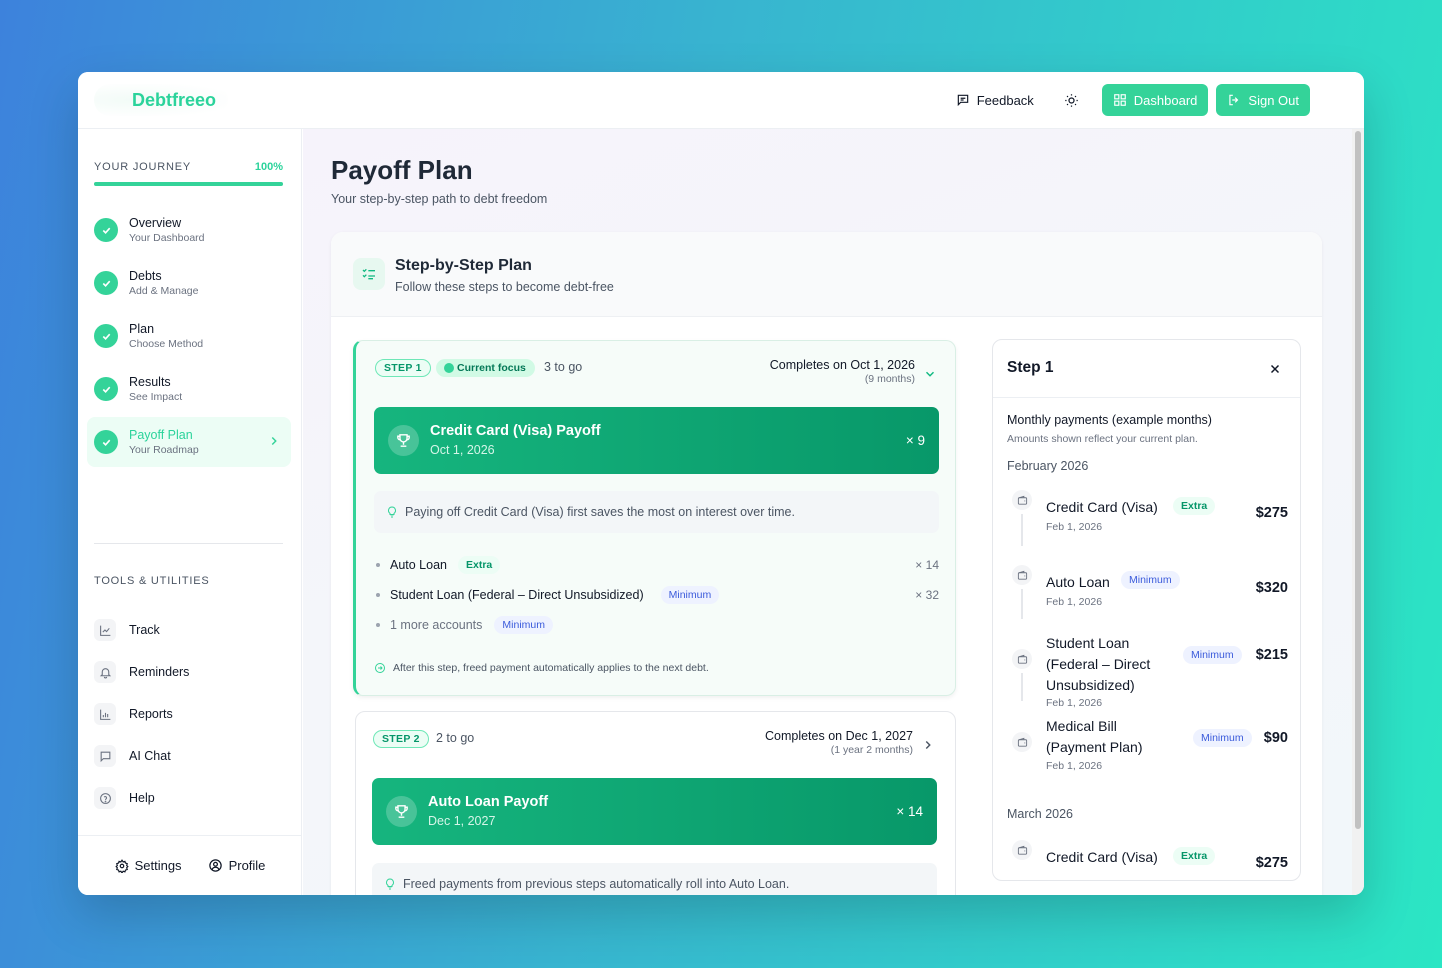  What do you see at coordinates (156, 397) in the screenshot?
I see `sidebar-item-subtitle: See Impact` at bounding box center [156, 397].